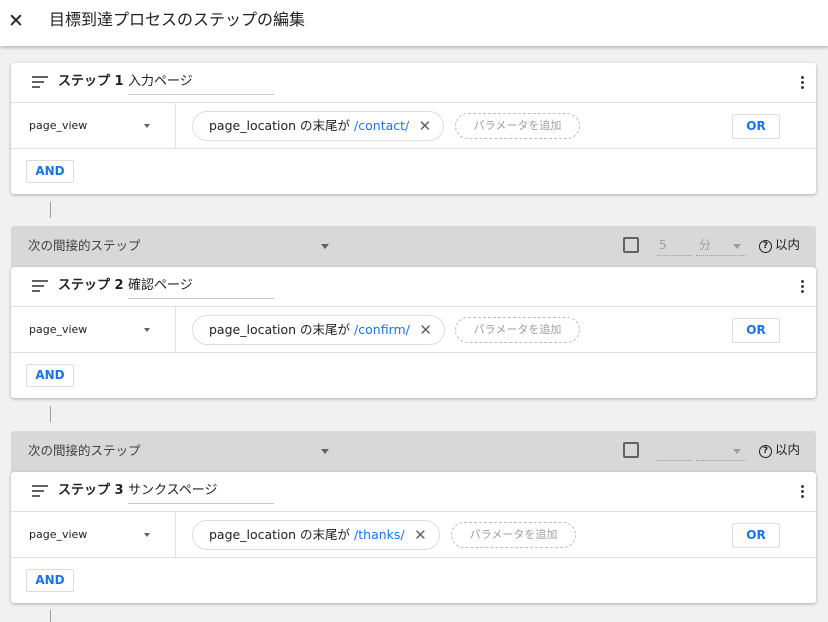 This screenshot has height=622, width=828. Describe the element at coordinates (201, 493) in the screenshot. I see `step-name-input: サンクスページ` at that location.